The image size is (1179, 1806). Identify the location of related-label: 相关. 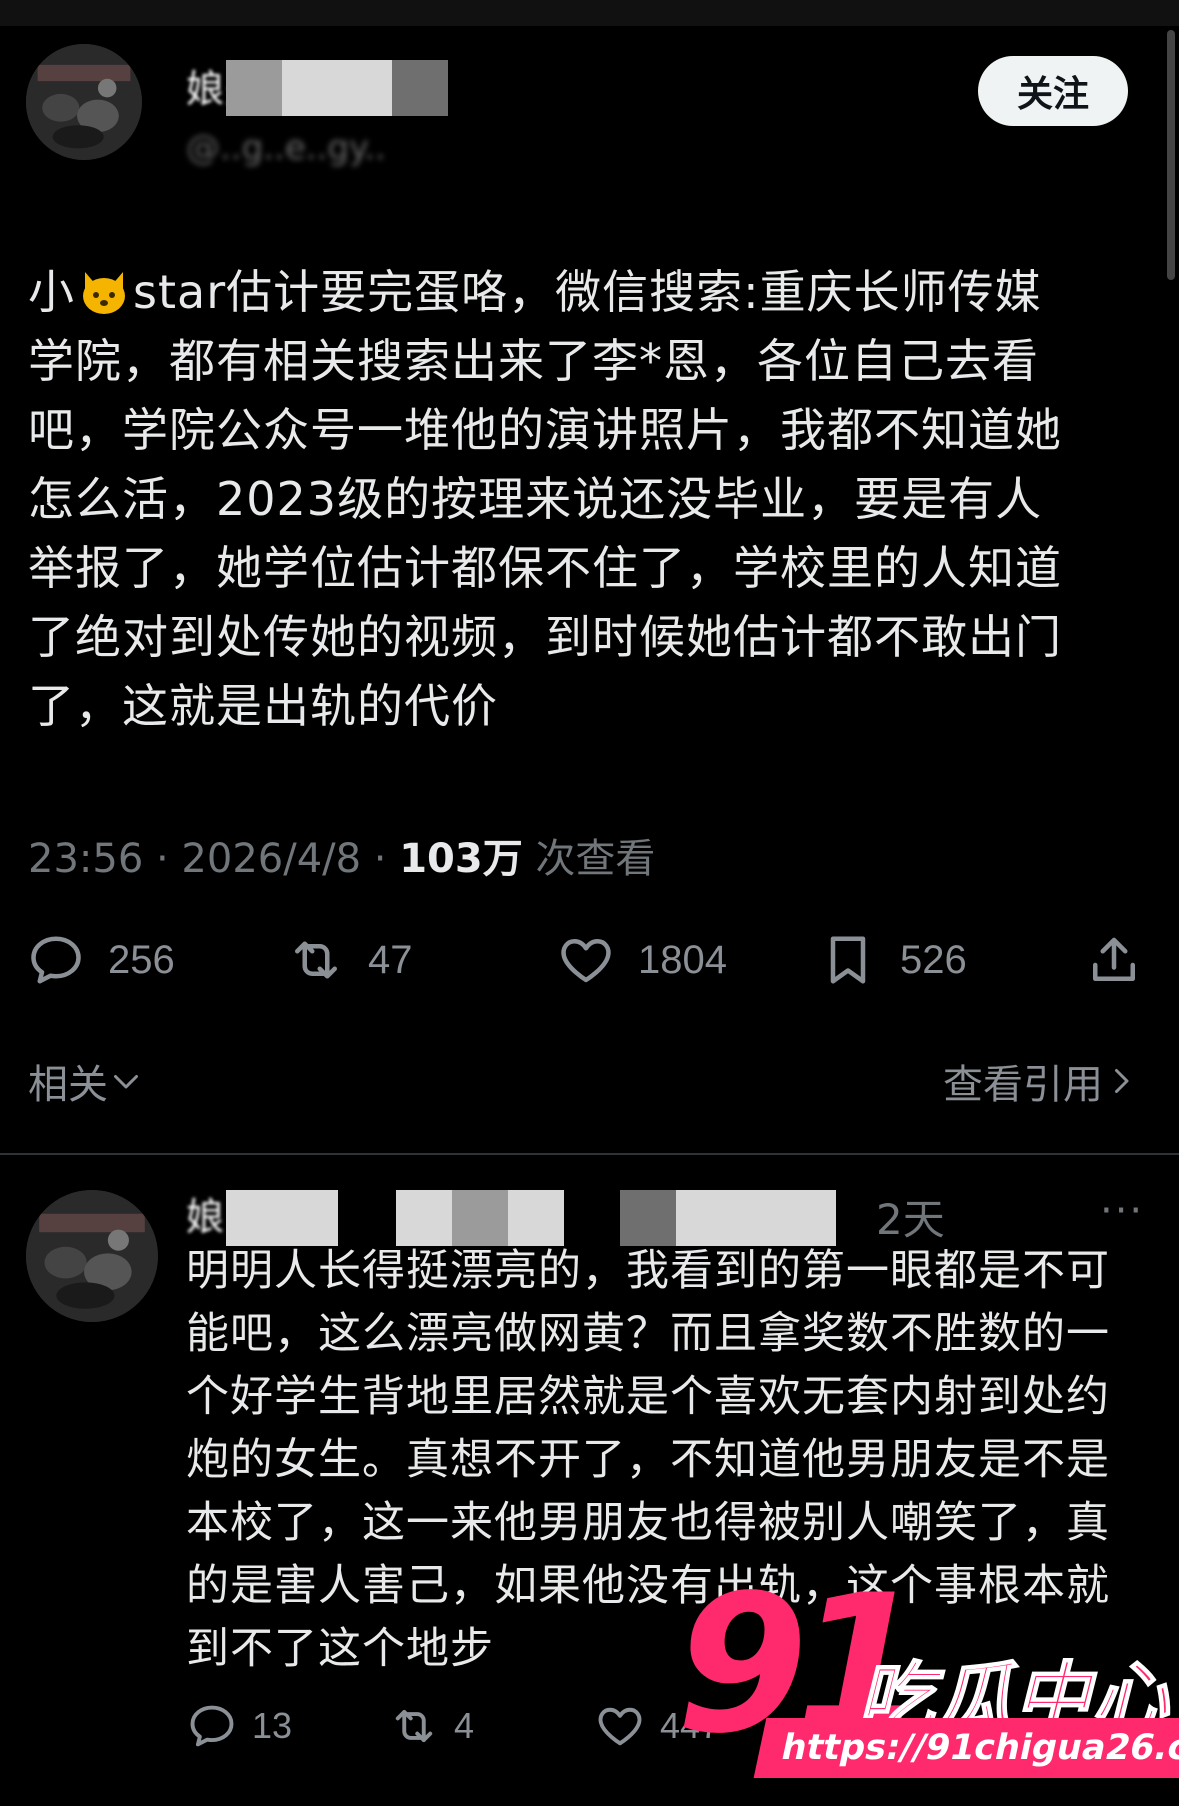
(68, 1085).